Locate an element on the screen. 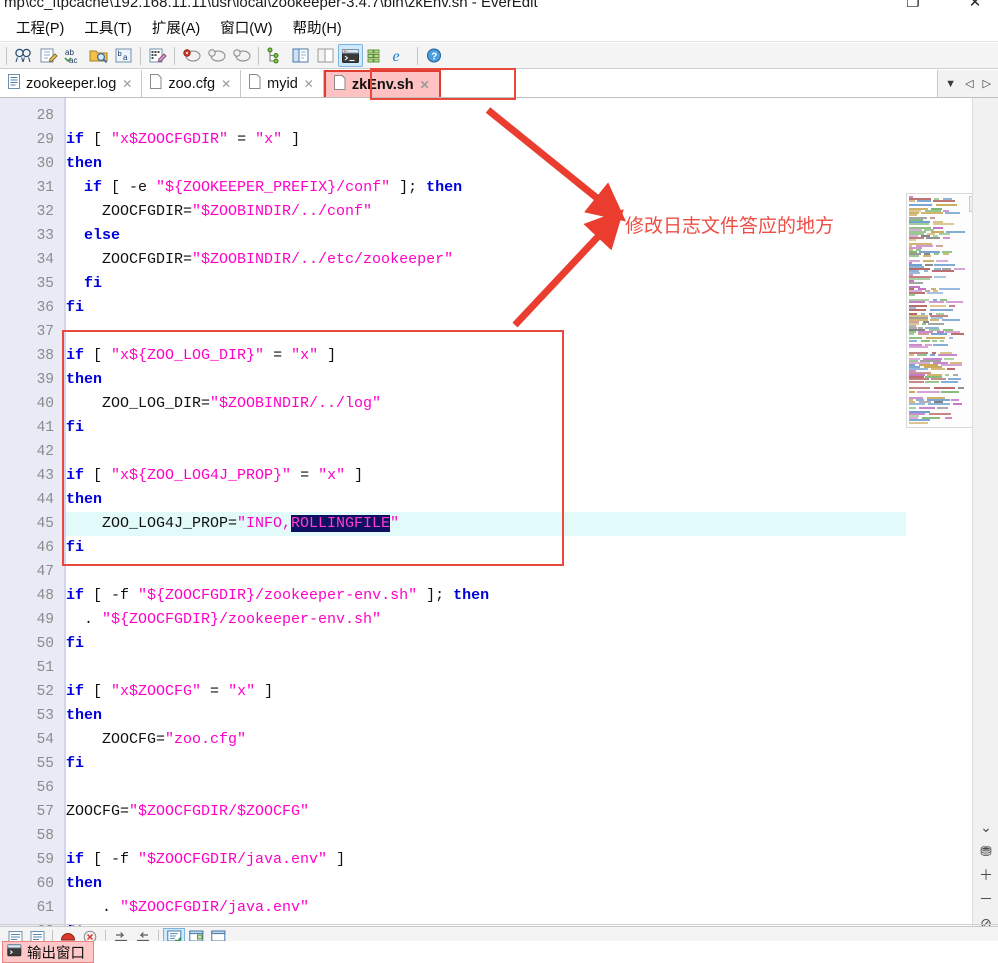 Image resolution: width=998 pixels, height=963 pixels. help-icon: ? is located at coordinates (434, 55).